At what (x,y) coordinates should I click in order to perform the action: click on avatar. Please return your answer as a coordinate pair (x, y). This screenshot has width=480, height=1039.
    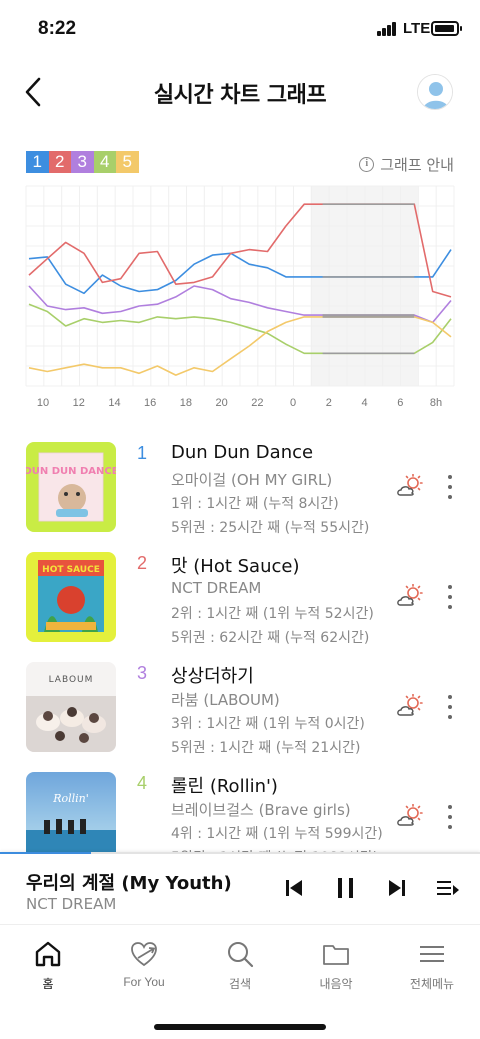
    Looking at the image, I should click on (435, 92).